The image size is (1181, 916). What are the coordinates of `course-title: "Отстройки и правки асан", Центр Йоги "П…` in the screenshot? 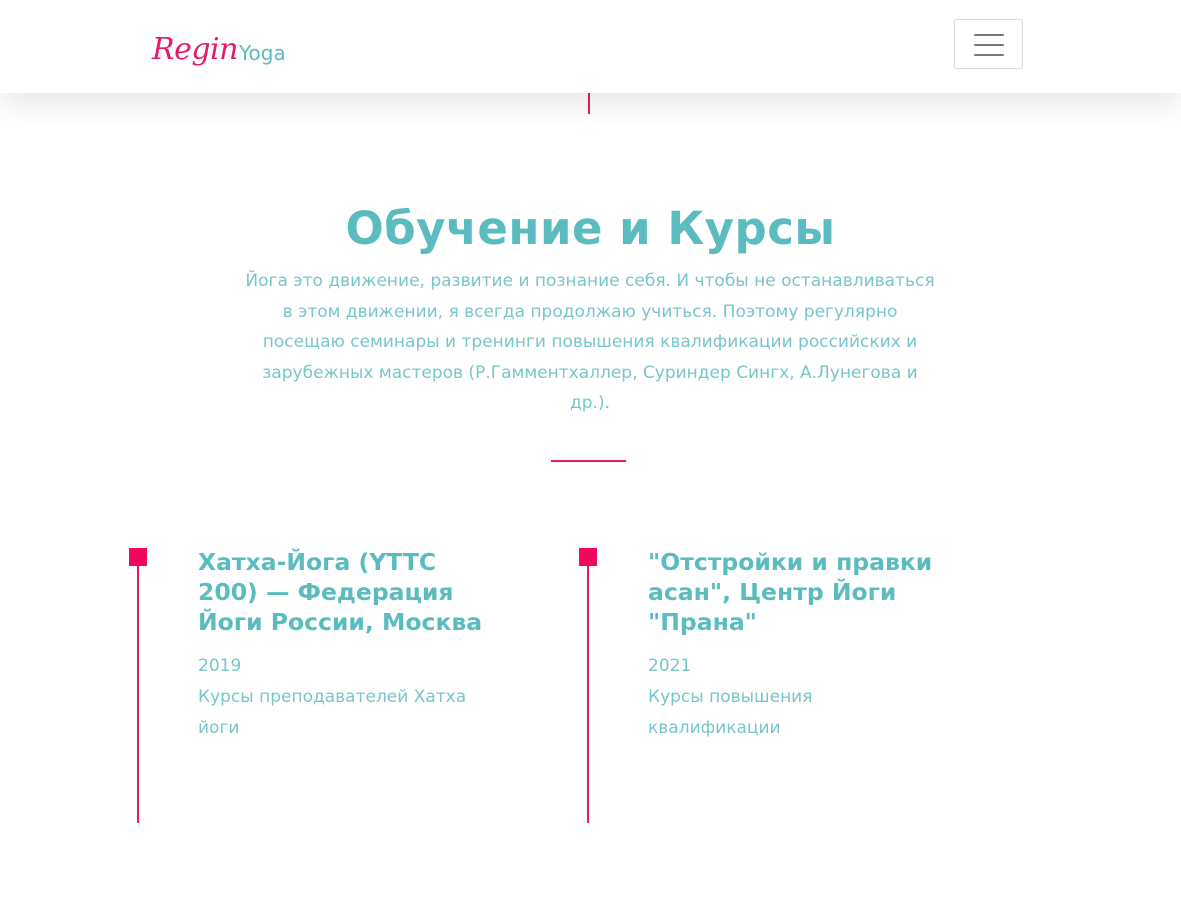 It's located at (790, 592).